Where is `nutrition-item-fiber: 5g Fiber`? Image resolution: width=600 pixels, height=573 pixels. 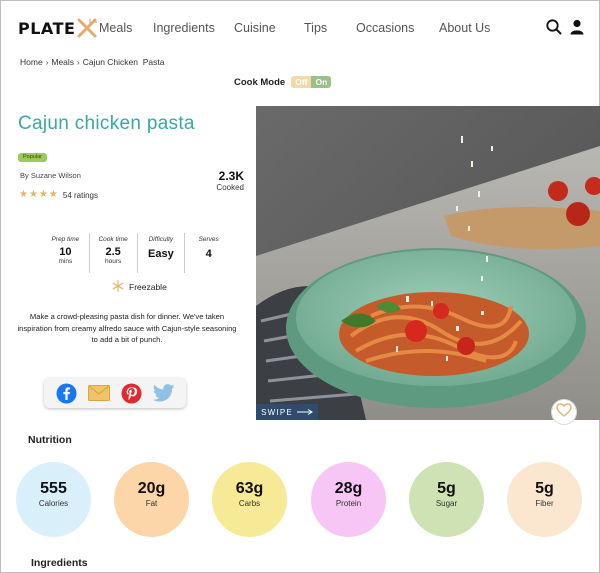 nutrition-item-fiber: 5g Fiber is located at coordinates (544, 499).